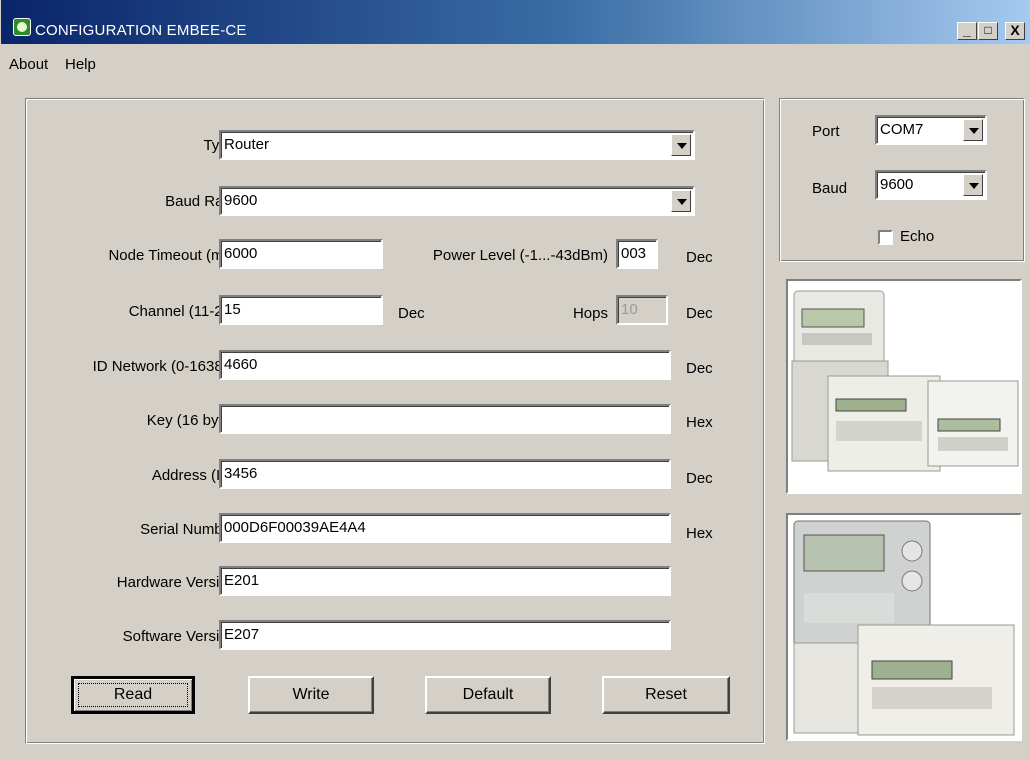  Describe the element at coordinates (457, 145) in the screenshot. I see `type-select: Router` at that location.